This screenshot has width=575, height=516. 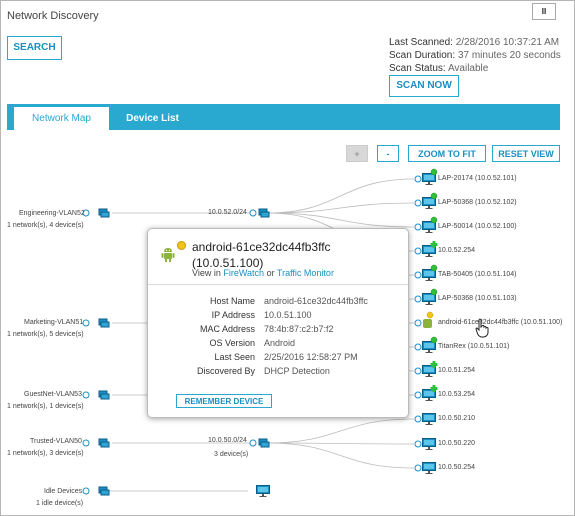 I want to click on remember-device-button: REMEMBER DEVICE, so click(x=224, y=401).